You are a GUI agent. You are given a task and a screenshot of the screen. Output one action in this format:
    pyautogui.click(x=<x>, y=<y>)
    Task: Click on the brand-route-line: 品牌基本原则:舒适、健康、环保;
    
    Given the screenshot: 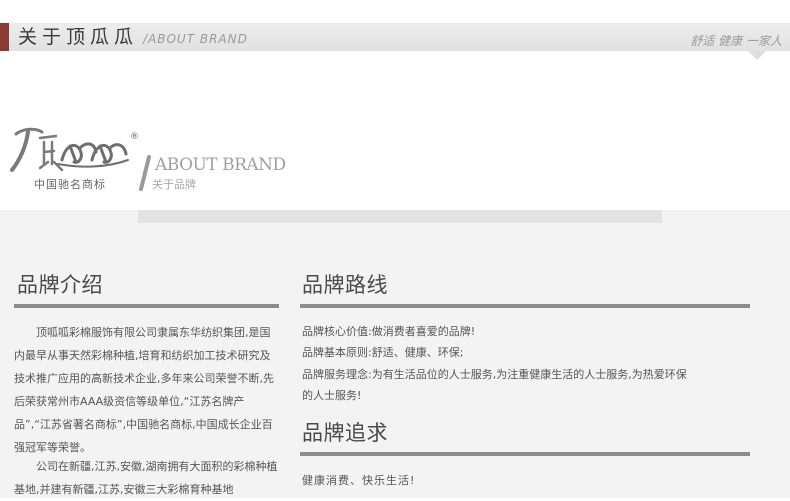 What is the action you would take?
    pyautogui.click(x=383, y=352)
    